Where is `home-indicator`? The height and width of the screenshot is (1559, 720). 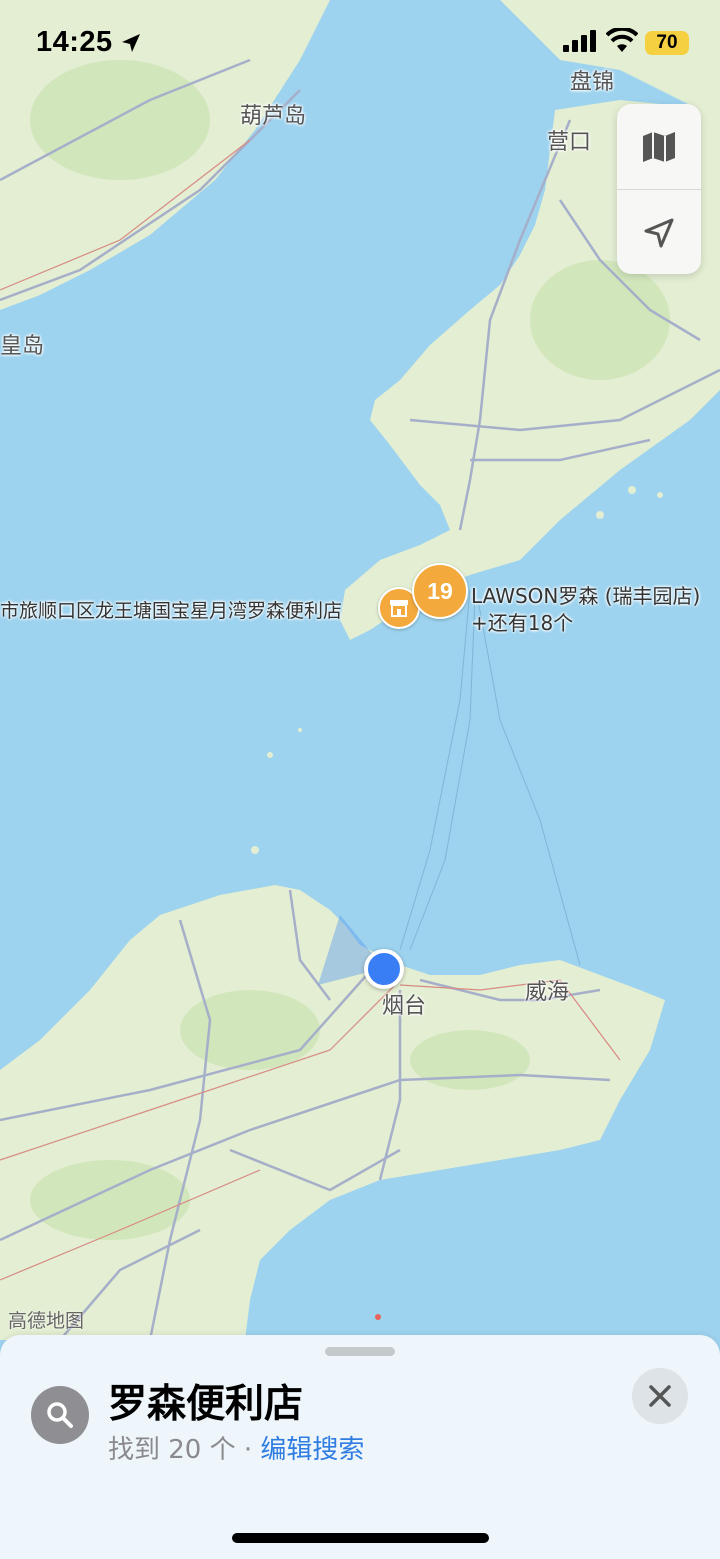
home-indicator is located at coordinates (360, 1538).